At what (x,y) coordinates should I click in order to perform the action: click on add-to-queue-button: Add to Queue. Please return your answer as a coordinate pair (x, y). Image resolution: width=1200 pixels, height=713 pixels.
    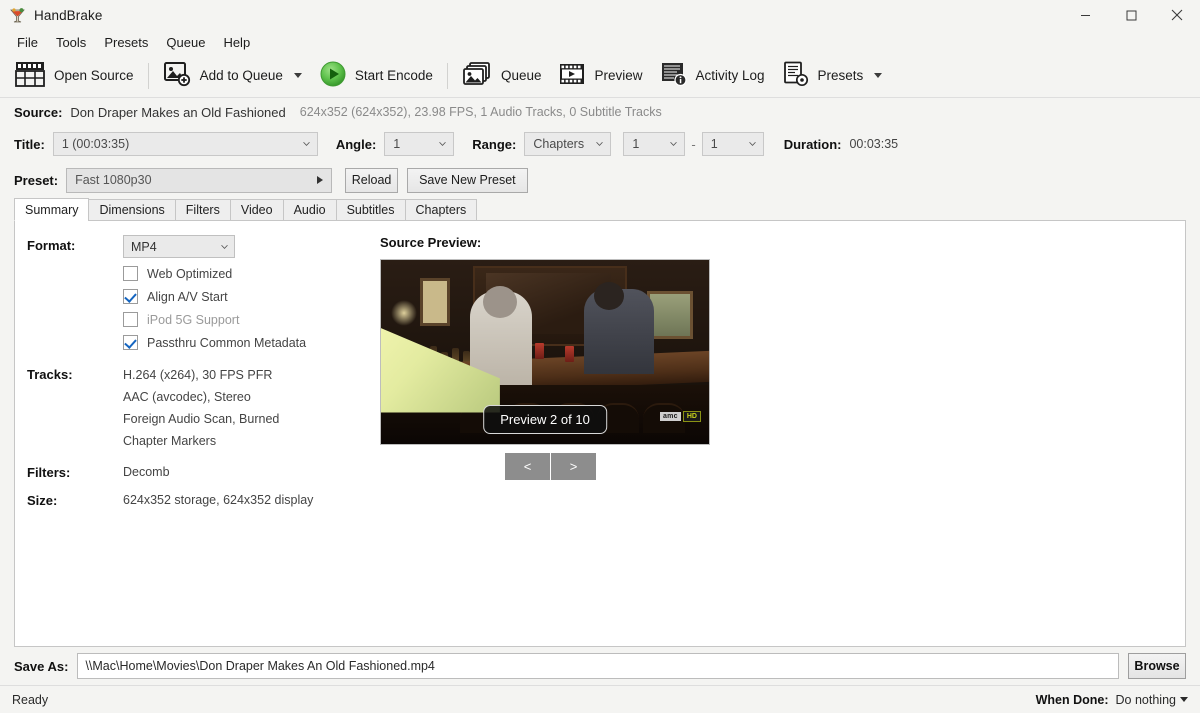
    Looking at the image, I should click on (232, 76).